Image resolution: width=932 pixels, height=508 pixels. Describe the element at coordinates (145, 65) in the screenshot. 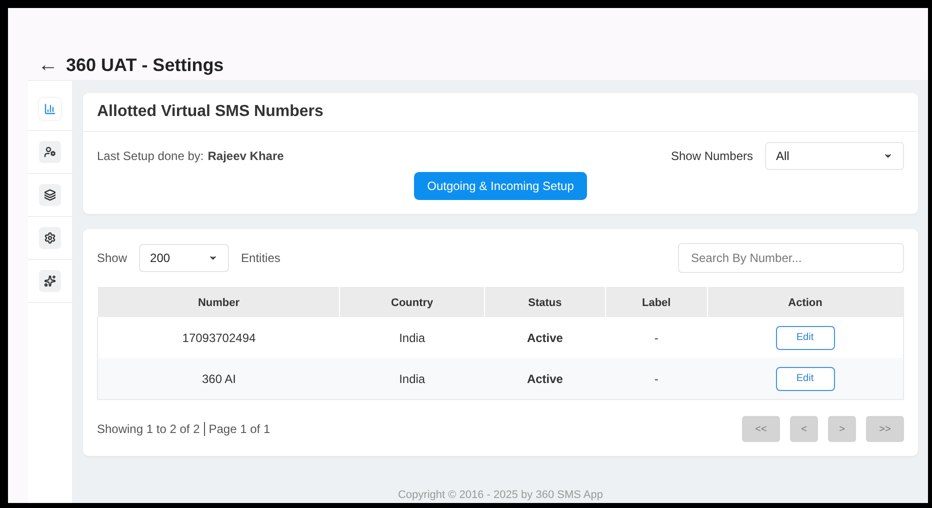

I see `page-title: 360 UAT - Settings` at that location.